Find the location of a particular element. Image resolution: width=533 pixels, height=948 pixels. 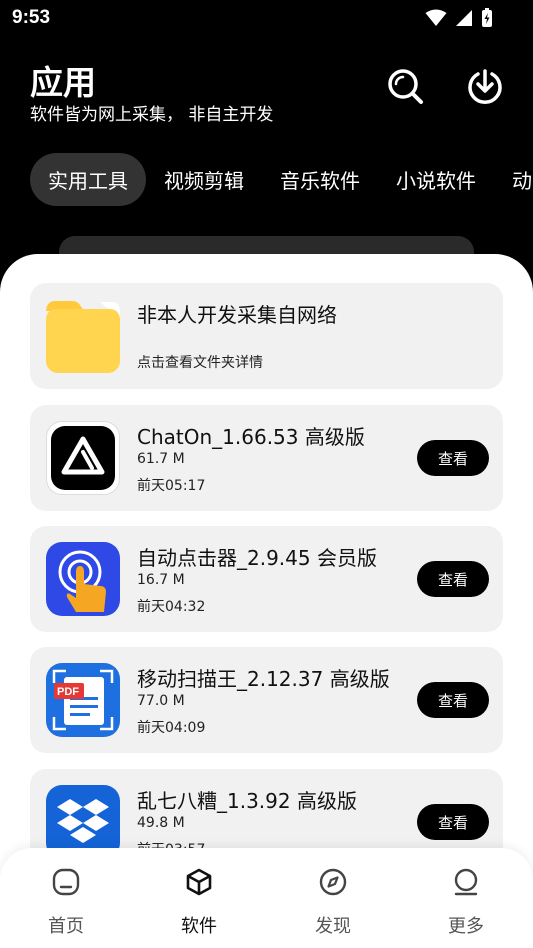

home-icon is located at coordinates (66, 882).